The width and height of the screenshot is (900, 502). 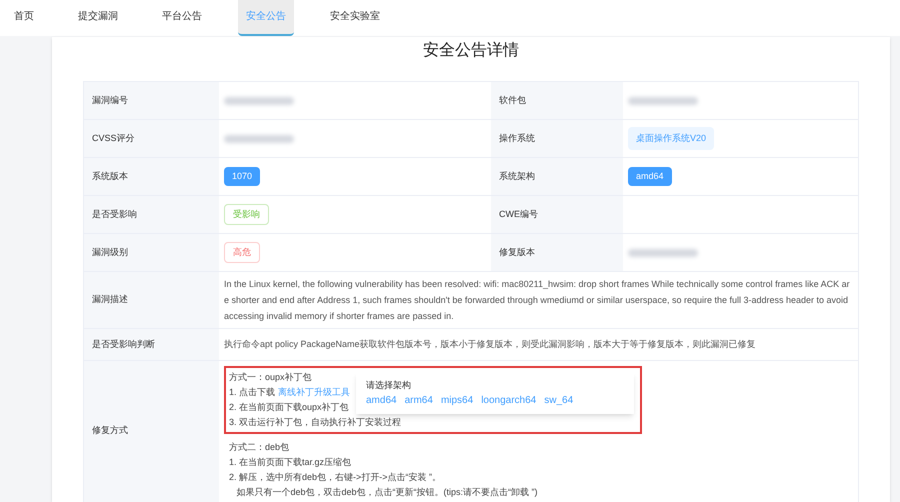 What do you see at coordinates (671, 138) in the screenshot?
I see `os-tag: 桌面操作系统V20` at bounding box center [671, 138].